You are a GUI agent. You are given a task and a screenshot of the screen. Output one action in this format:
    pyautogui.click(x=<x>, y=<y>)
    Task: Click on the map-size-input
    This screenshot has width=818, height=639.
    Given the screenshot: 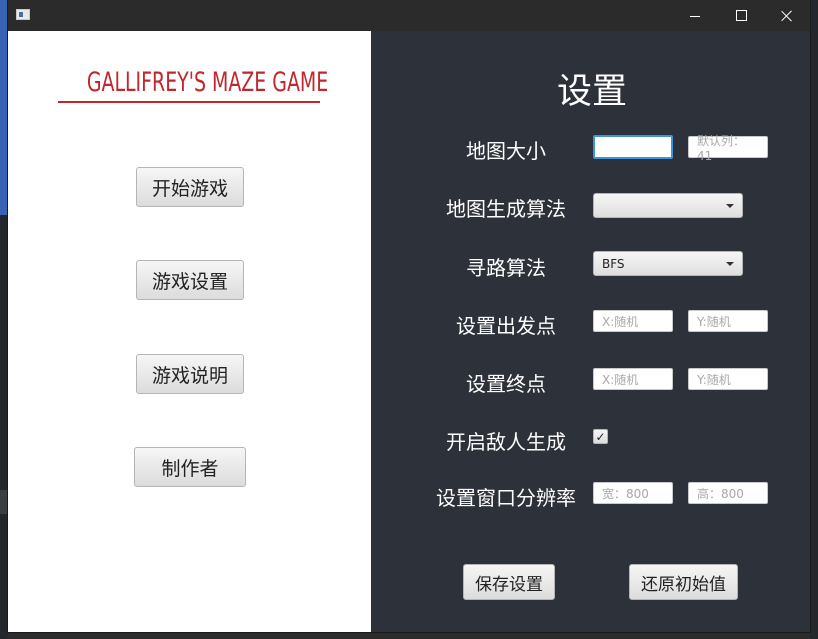 What is the action you would take?
    pyautogui.click(x=633, y=147)
    